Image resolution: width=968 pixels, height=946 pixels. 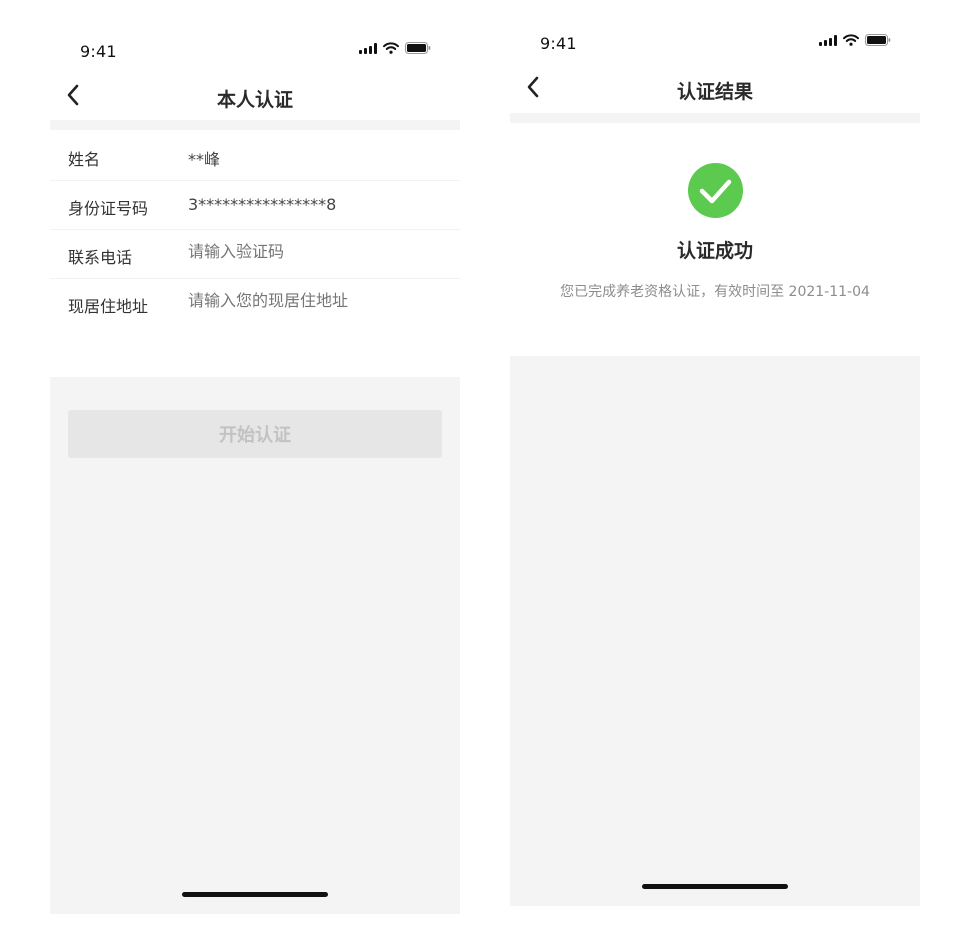 I want to click on result-title: 认证成功, so click(x=714, y=251).